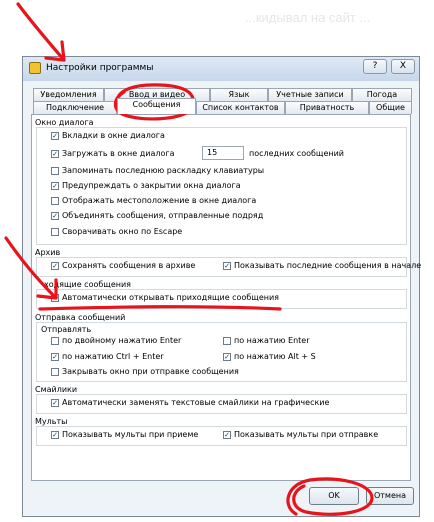 Image resolution: width=434 pixels, height=522 pixels. I want to click on help-button: ?, so click(375, 66).